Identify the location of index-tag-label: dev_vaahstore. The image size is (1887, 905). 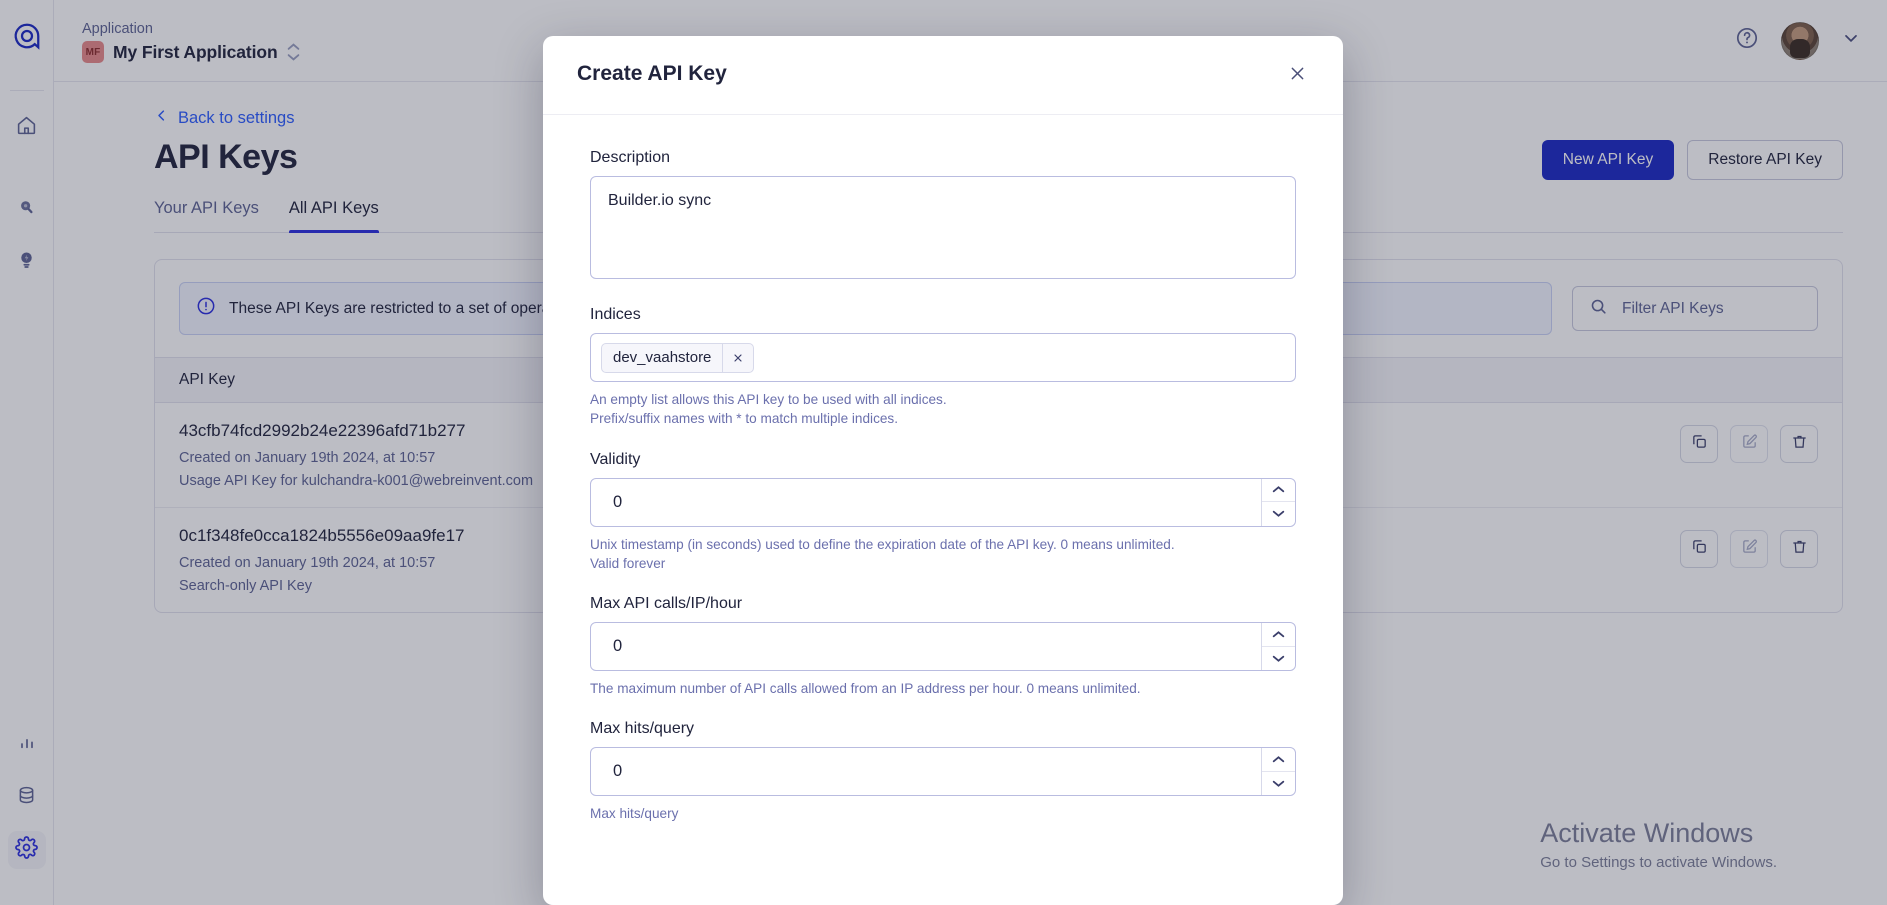
(662, 357).